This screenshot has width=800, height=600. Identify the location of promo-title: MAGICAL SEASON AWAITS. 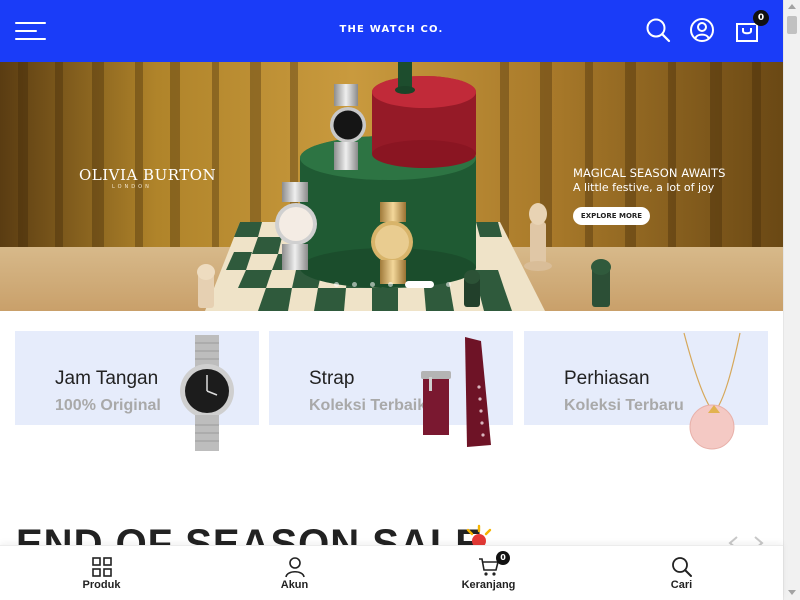
(649, 173).